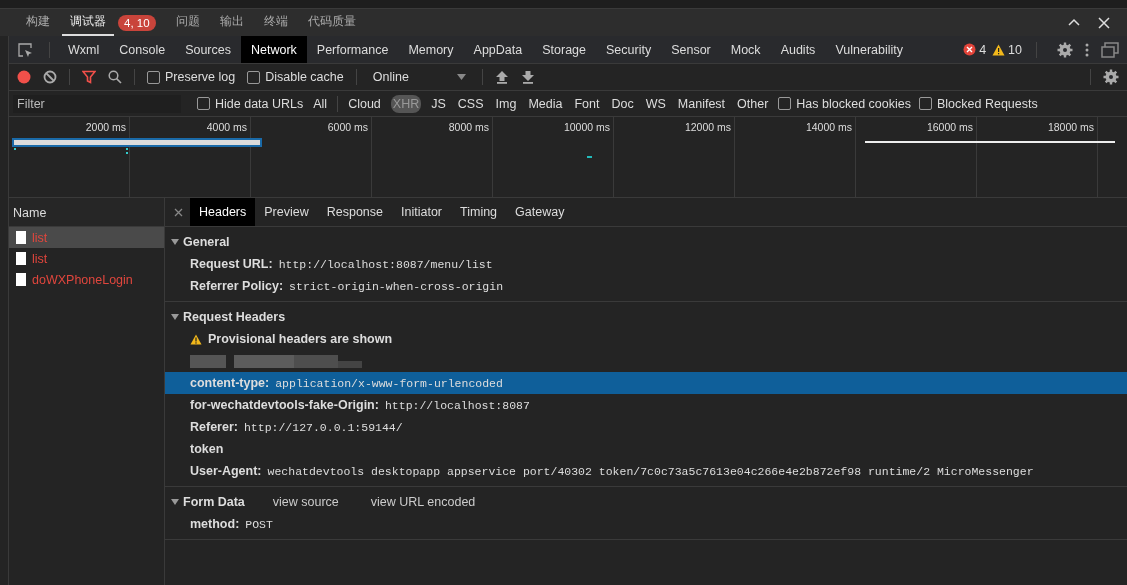 Image resolution: width=1127 pixels, height=585 pixels. Describe the element at coordinates (970, 49) in the screenshot. I see `error-icon` at that location.